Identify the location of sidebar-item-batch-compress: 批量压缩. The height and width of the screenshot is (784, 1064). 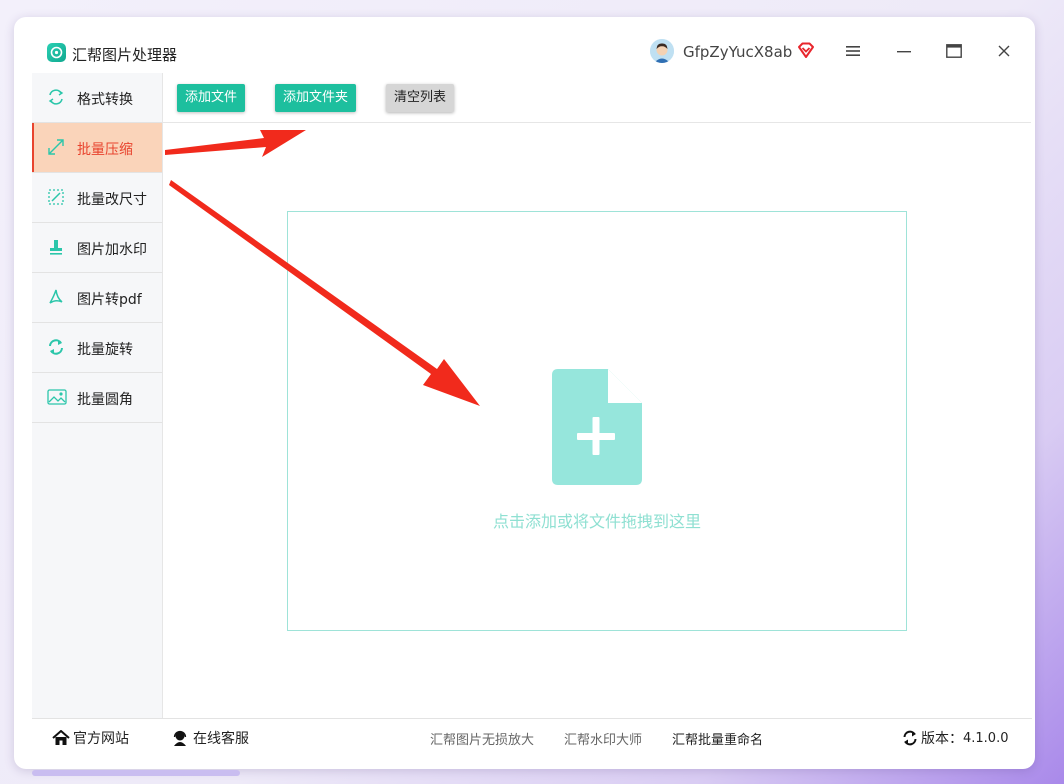
(97, 148).